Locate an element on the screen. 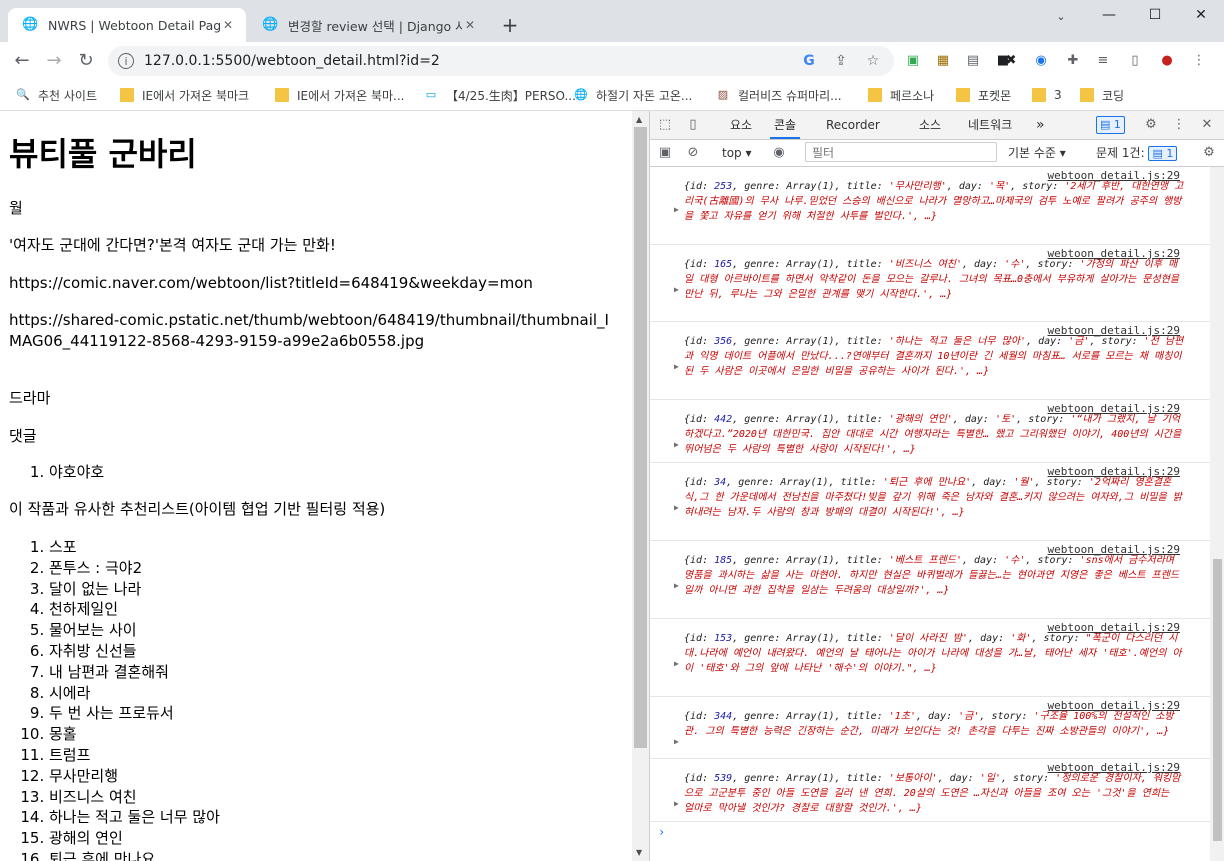 This screenshot has width=1224, height=861. tab-console: 콘솔 is located at coordinates (785, 125).